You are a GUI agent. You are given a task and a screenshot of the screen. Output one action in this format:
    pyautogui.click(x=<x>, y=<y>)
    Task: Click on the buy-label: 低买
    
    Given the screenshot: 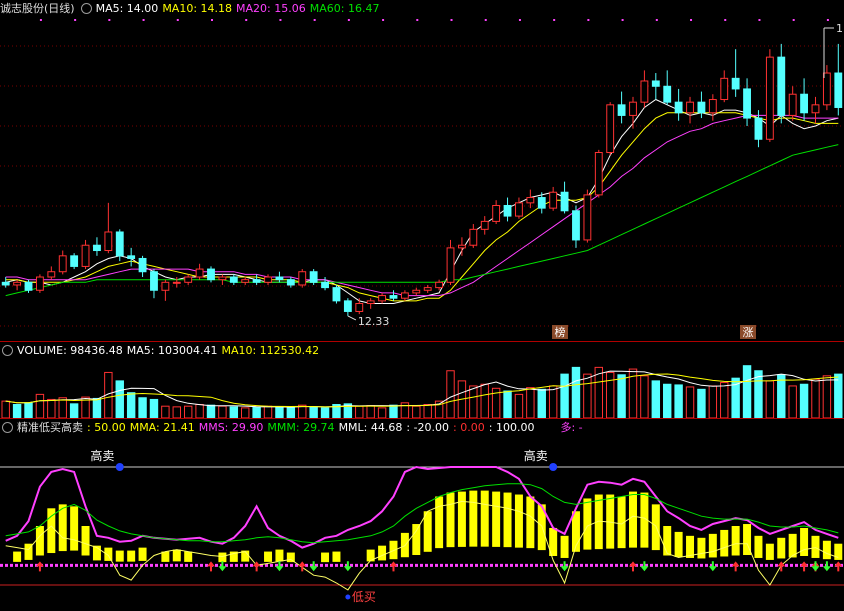 What is the action you would take?
    pyautogui.click(x=364, y=597)
    